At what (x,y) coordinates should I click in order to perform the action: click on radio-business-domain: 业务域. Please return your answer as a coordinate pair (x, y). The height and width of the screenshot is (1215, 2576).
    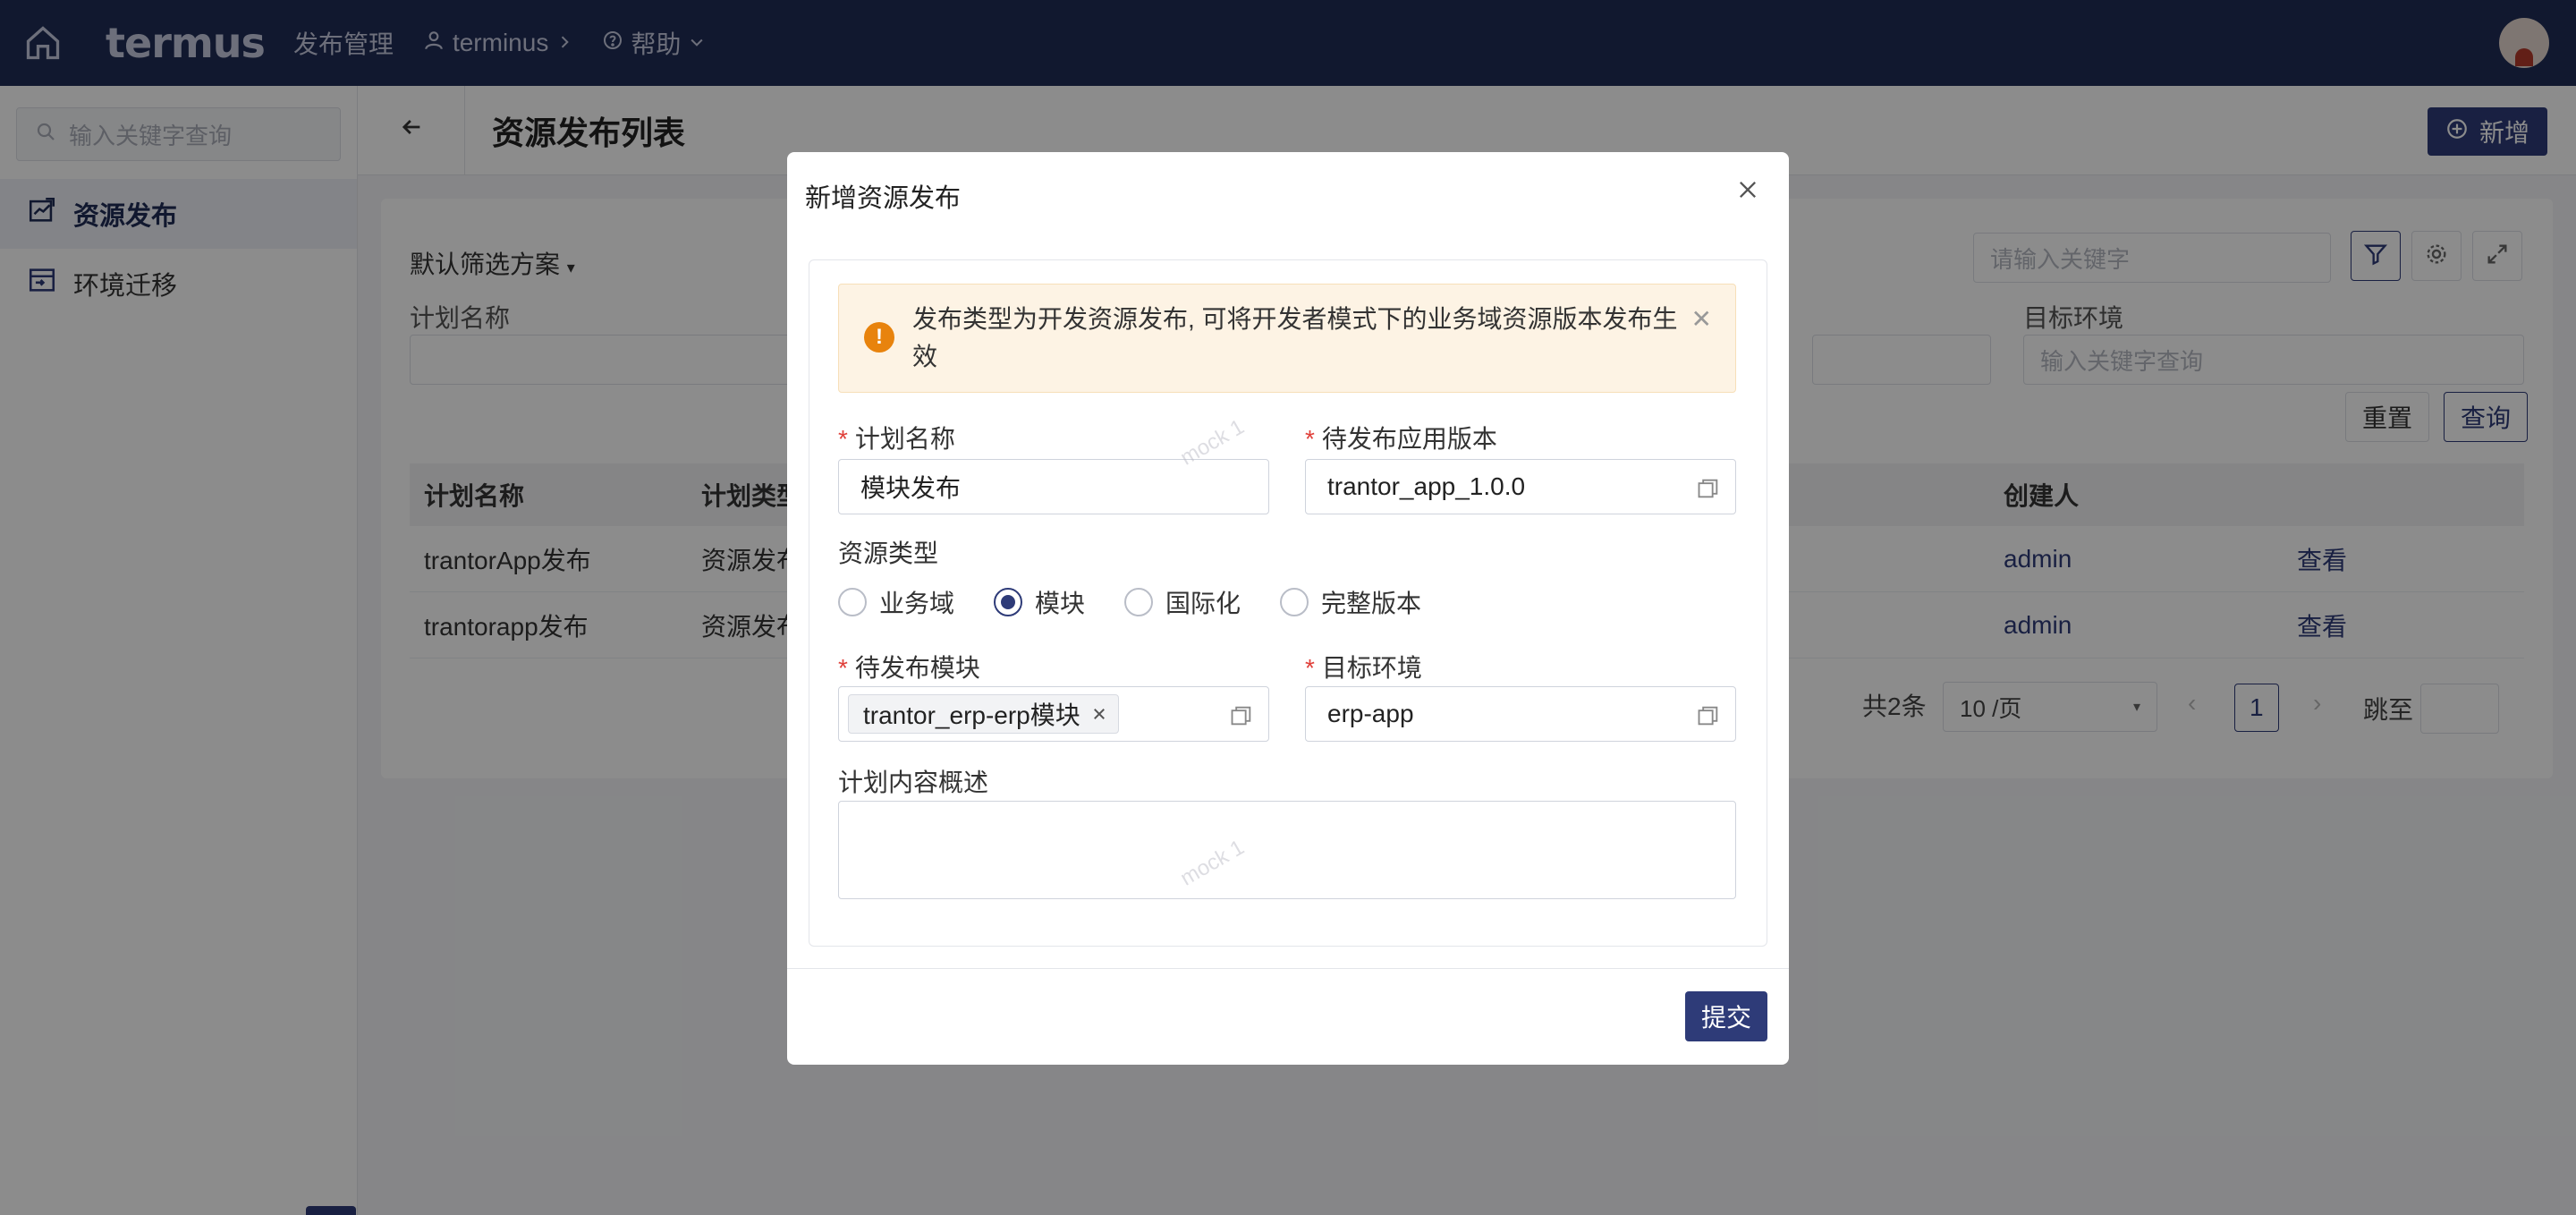
    Looking at the image, I should click on (896, 602).